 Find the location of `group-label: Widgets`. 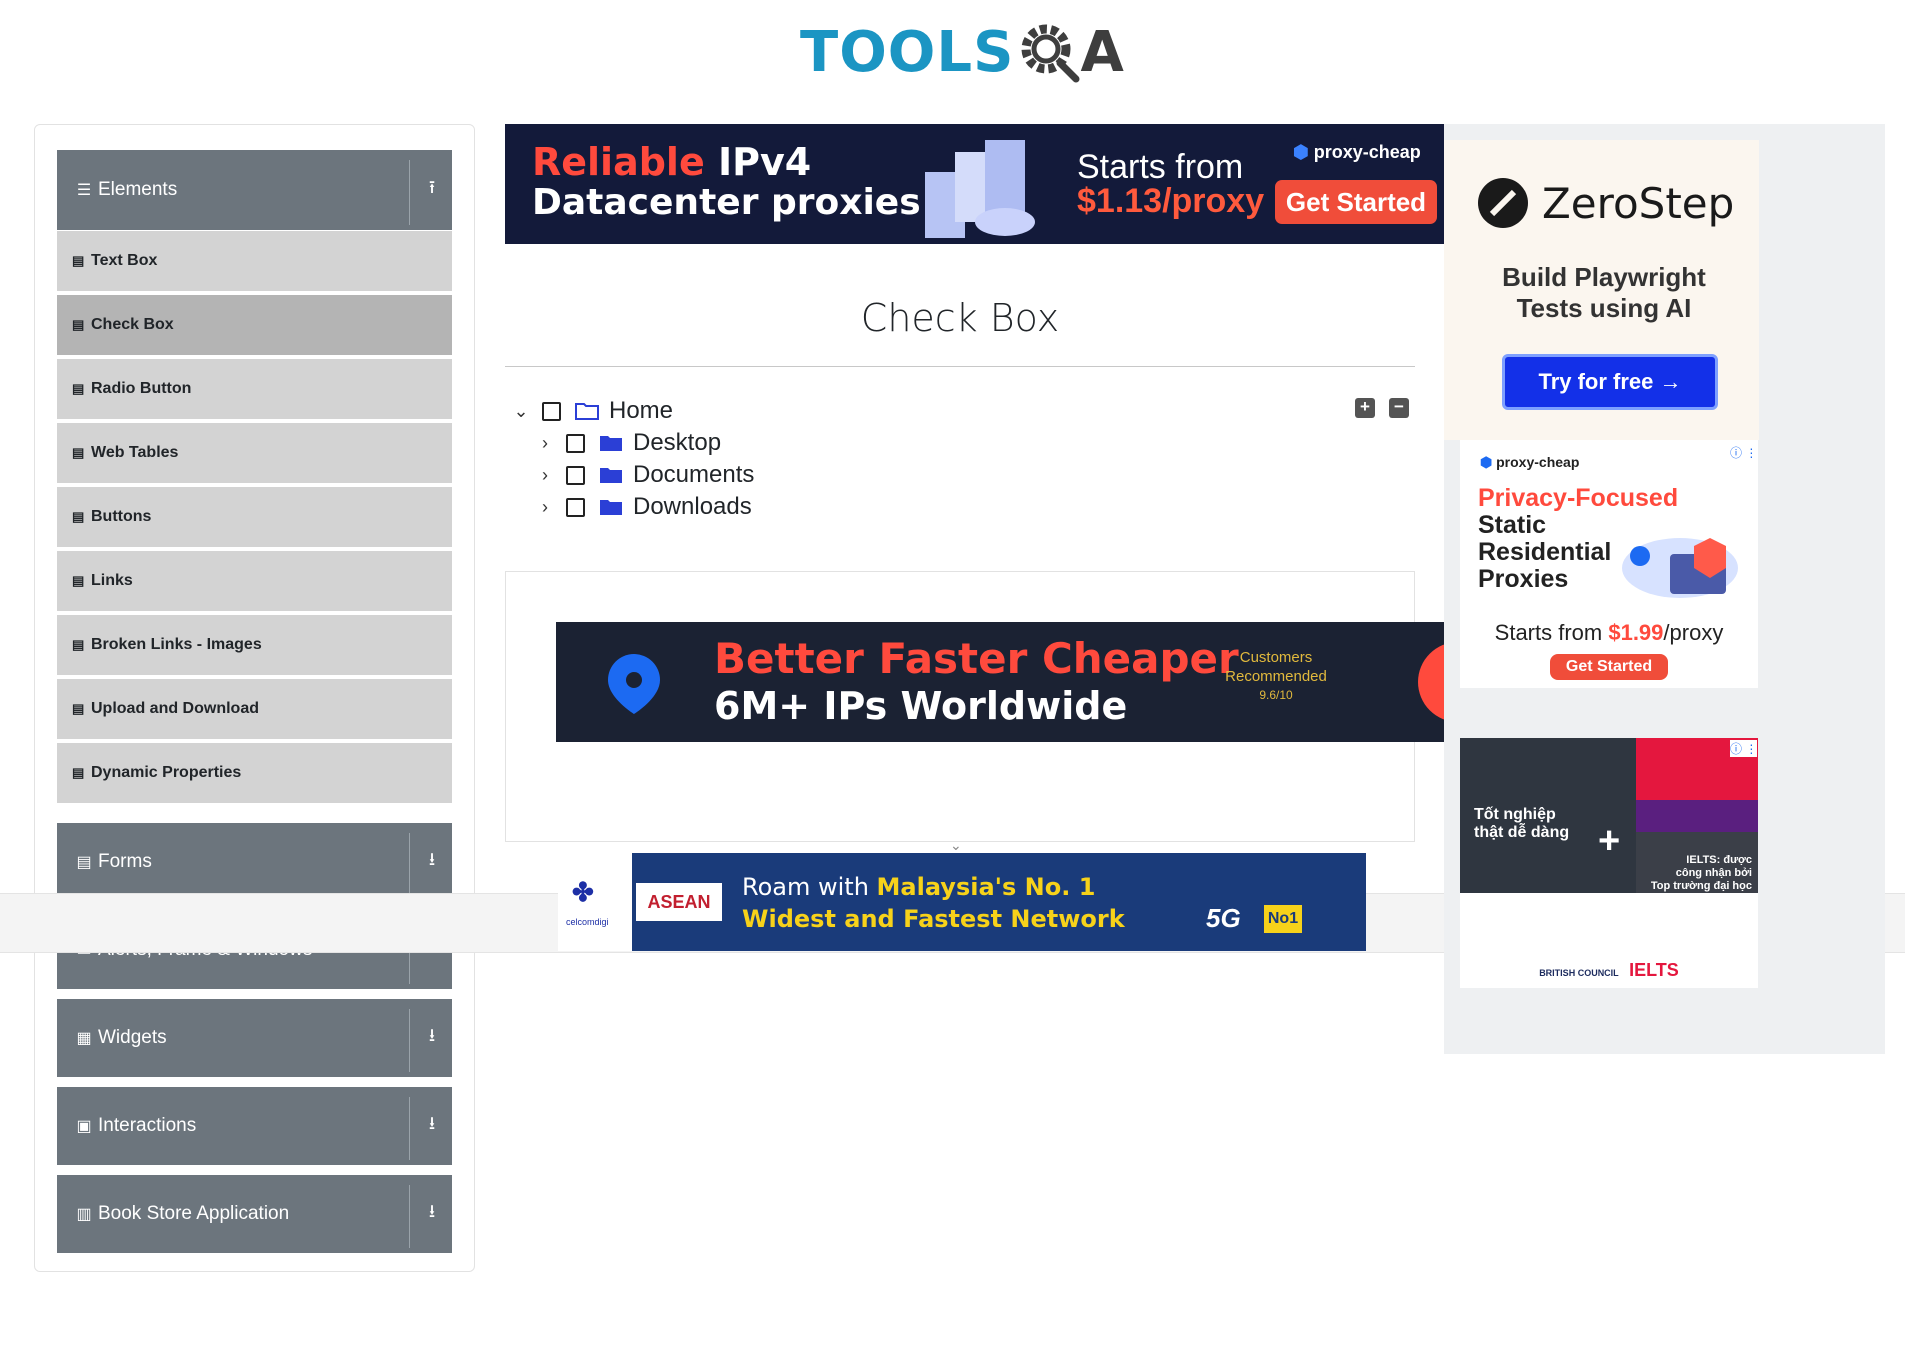

group-label: Widgets is located at coordinates (132, 1037).